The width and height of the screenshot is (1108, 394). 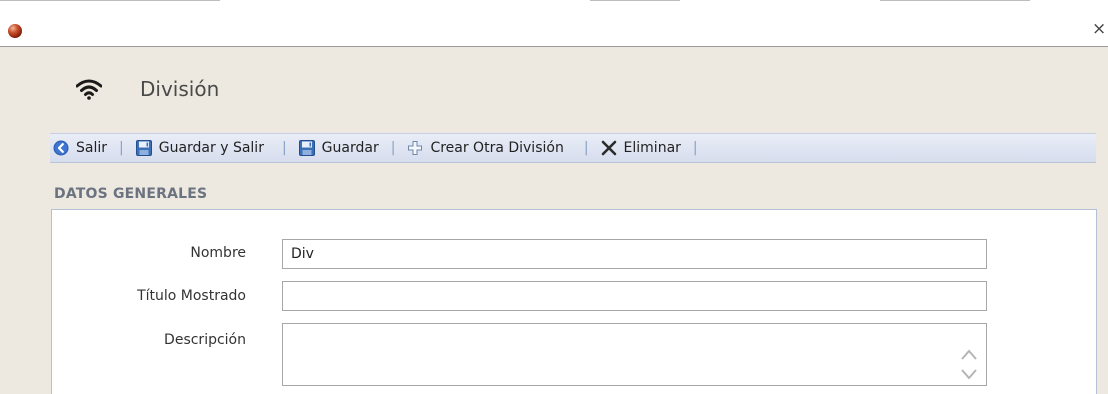 What do you see at coordinates (969, 374) in the screenshot?
I see `scroll-down-icon` at bounding box center [969, 374].